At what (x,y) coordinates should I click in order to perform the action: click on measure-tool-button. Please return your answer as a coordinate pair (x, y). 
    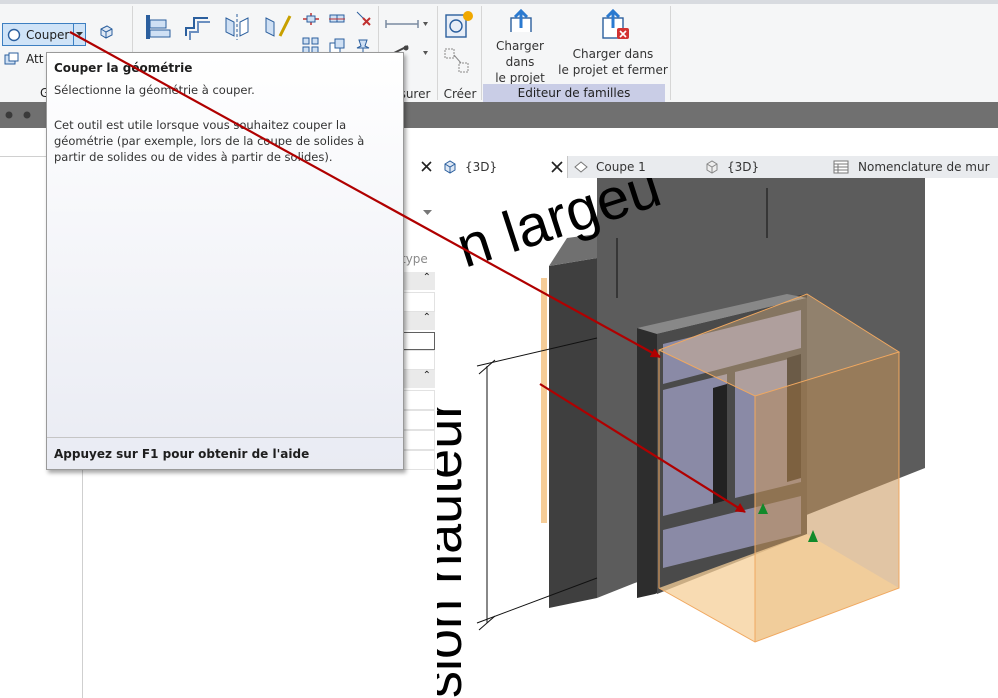
    Looking at the image, I should click on (406, 24).